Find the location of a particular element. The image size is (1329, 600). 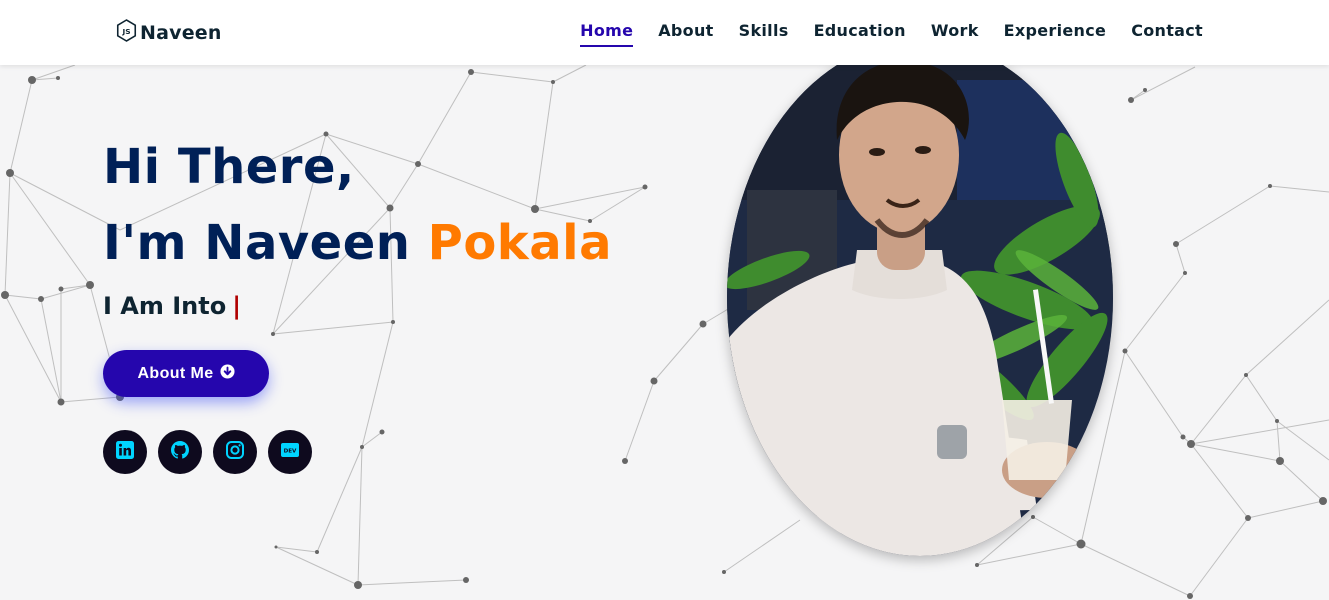

js-hexagon-icon: JS is located at coordinates (126, 32).